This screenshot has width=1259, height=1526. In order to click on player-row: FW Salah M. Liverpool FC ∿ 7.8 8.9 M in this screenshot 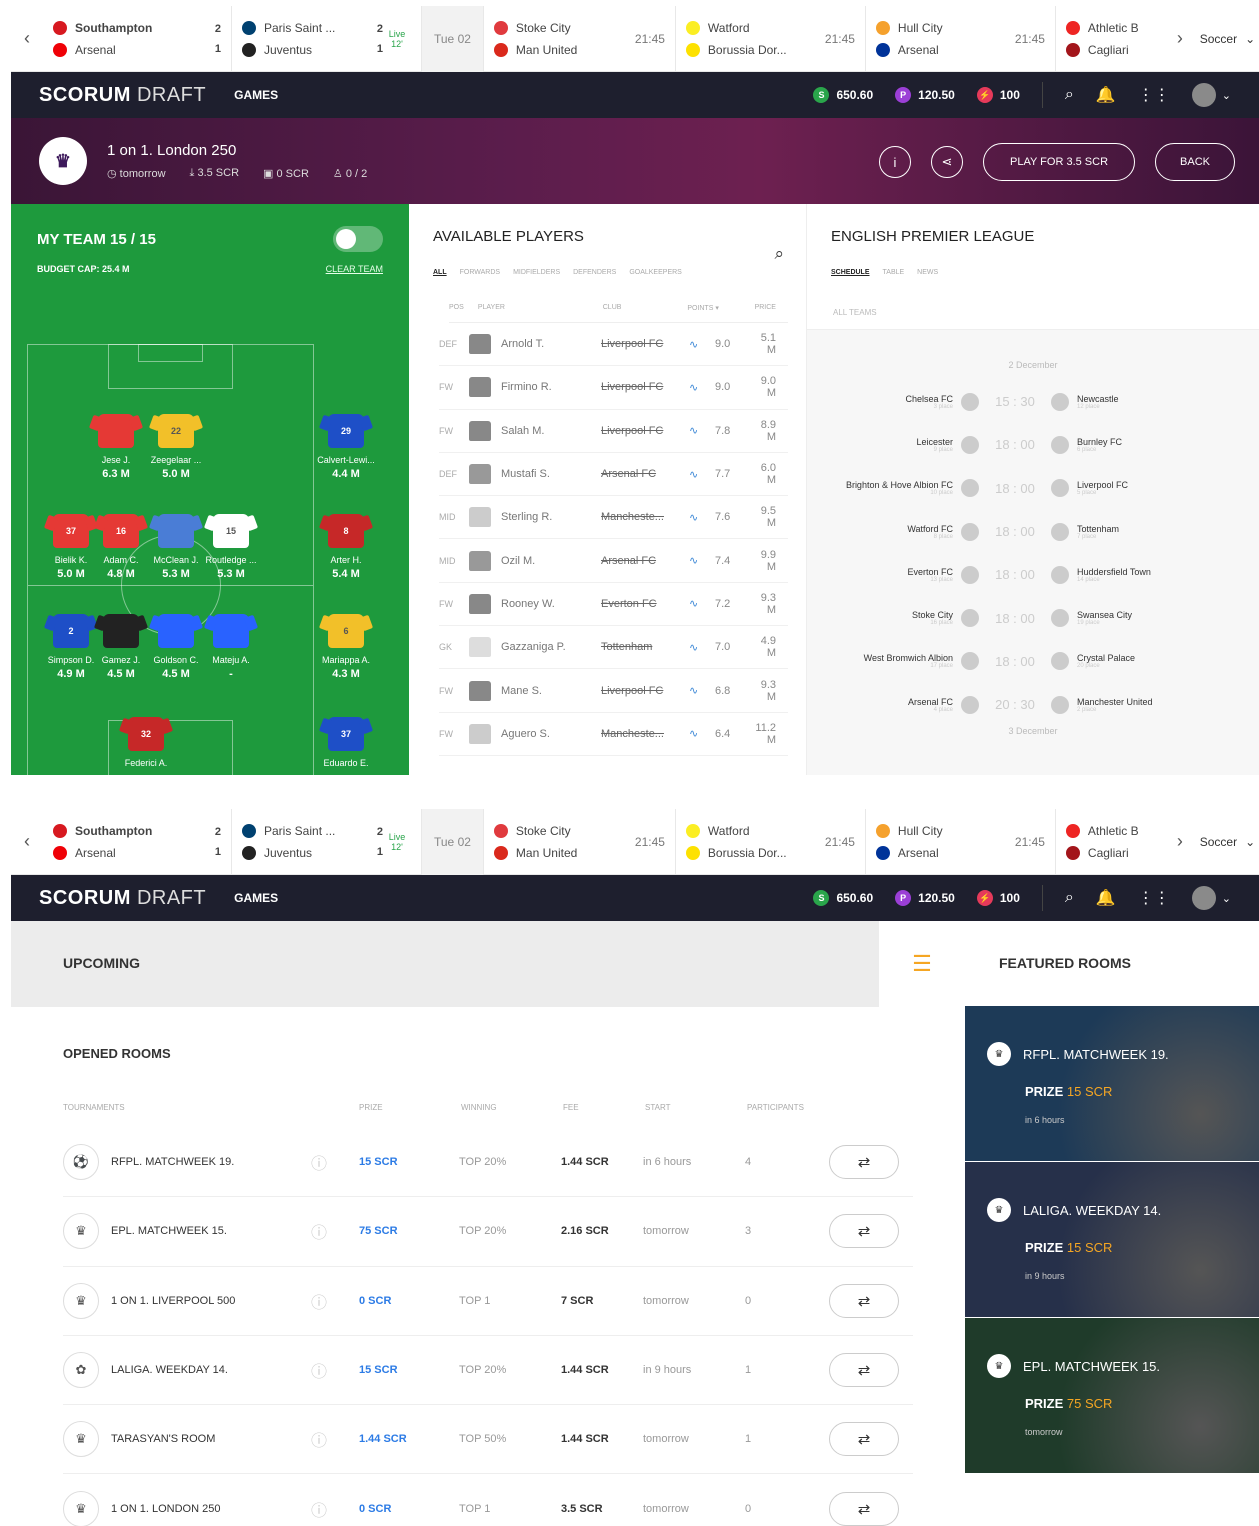, I will do `click(613, 431)`.